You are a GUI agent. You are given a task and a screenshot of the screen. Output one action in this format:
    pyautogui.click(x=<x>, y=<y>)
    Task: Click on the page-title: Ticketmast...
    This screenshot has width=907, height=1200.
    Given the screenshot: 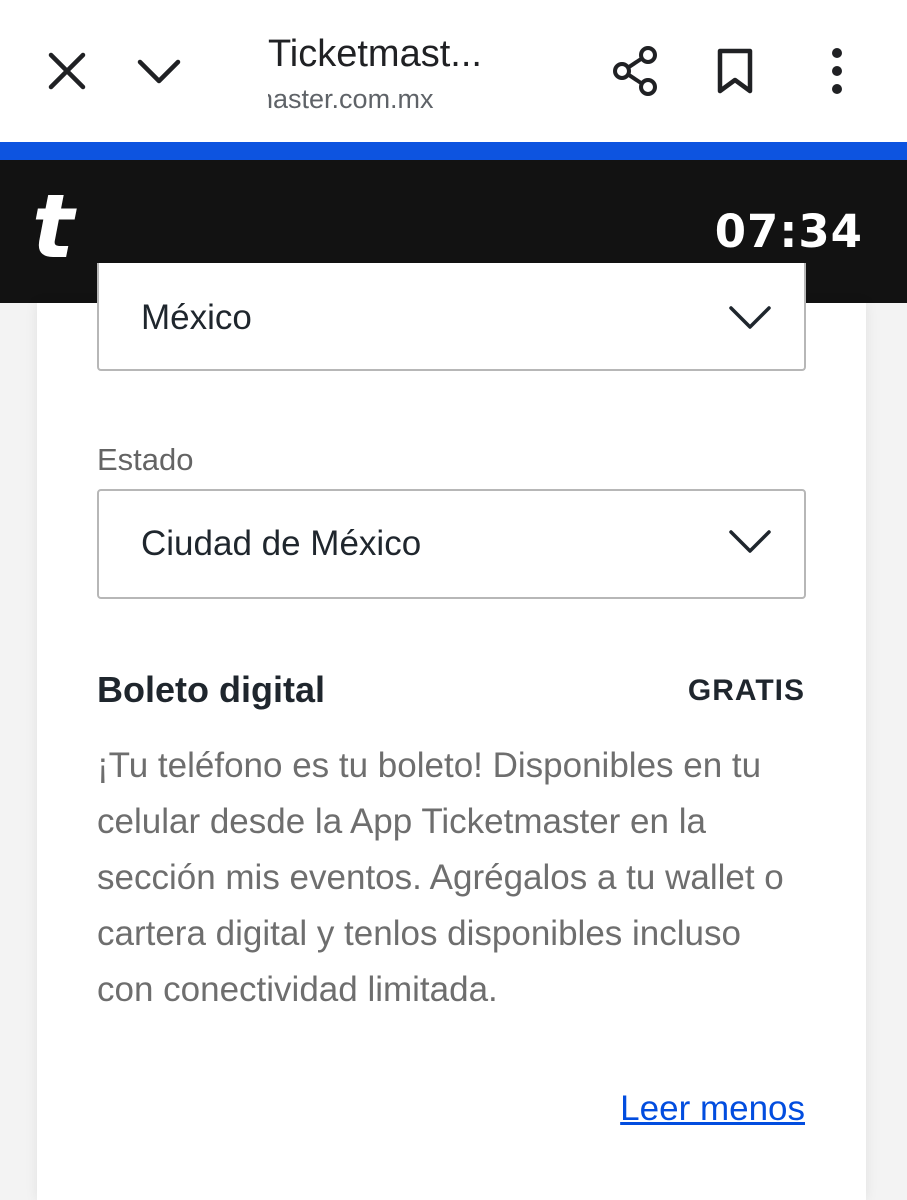 What is the action you would take?
    pyautogui.click(x=375, y=54)
    